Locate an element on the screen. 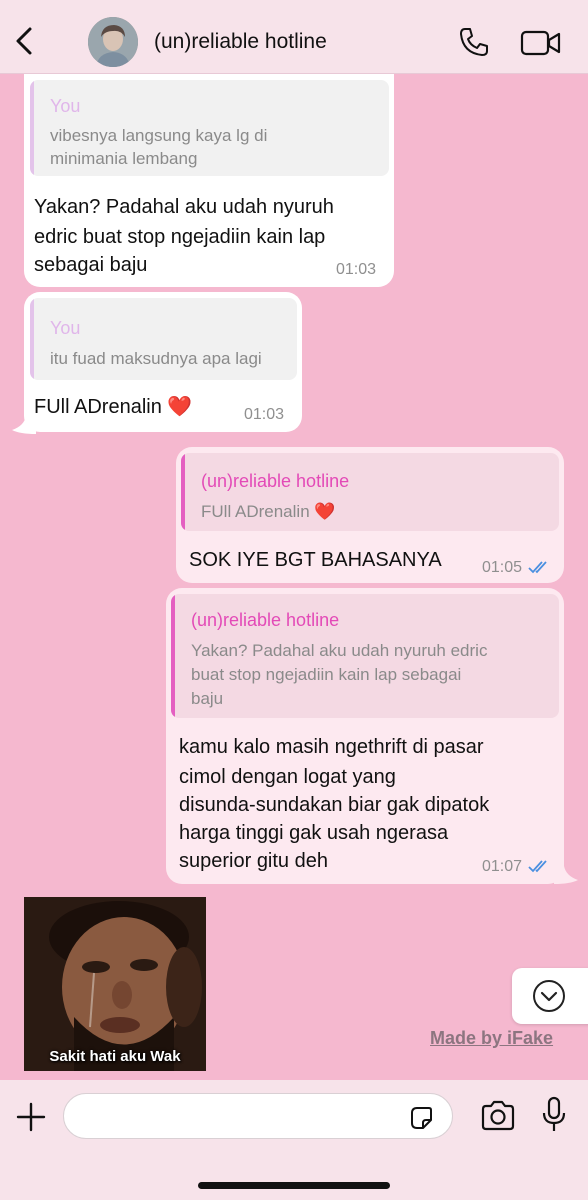 This screenshot has width=588, height=1200. sticker-image: Sakit hati aku Wak is located at coordinates (115, 984).